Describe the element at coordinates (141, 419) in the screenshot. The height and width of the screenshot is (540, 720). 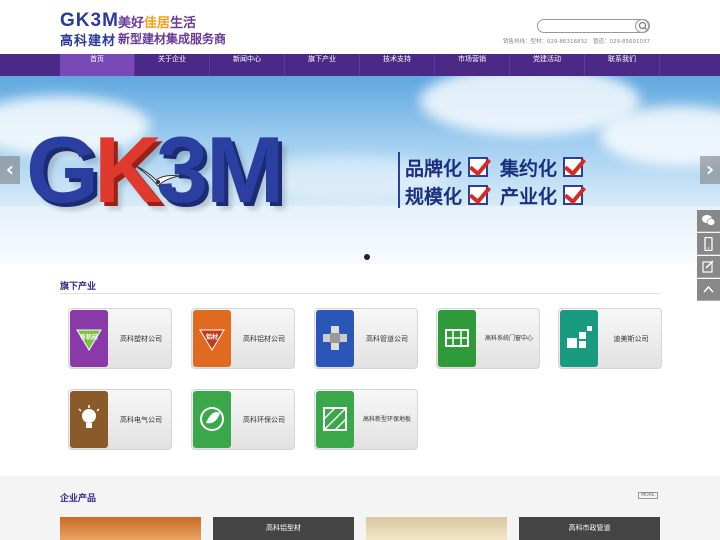
I see `industry-card-label: 高科电气公司` at that location.